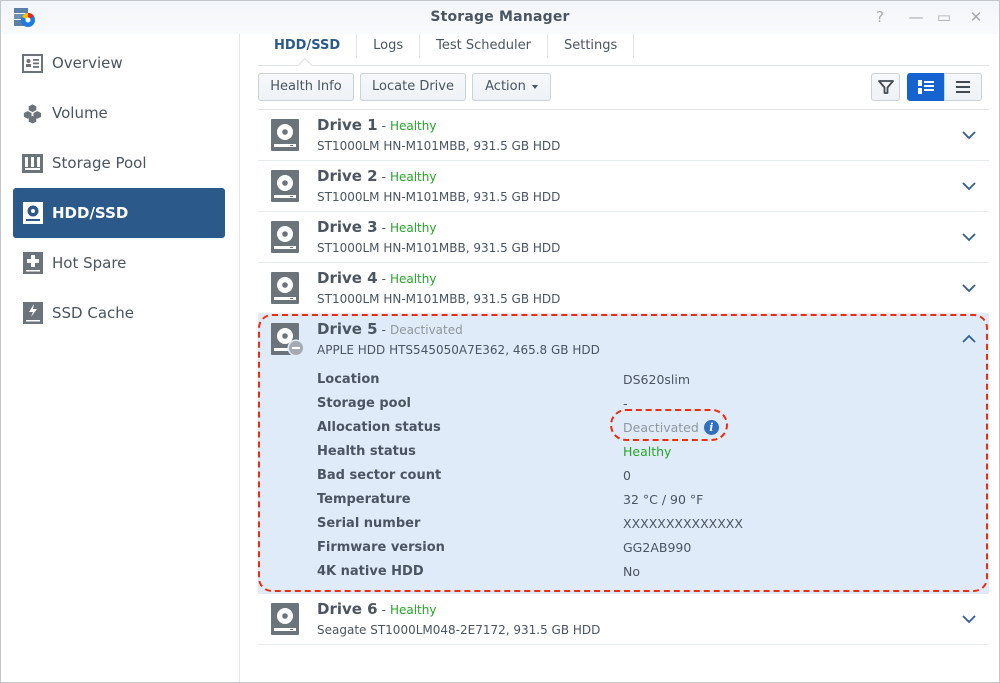 The height and width of the screenshot is (683, 1000). I want to click on tab-bar: HDD/SSD Logs Test Scheduler Settings, so click(446, 50).